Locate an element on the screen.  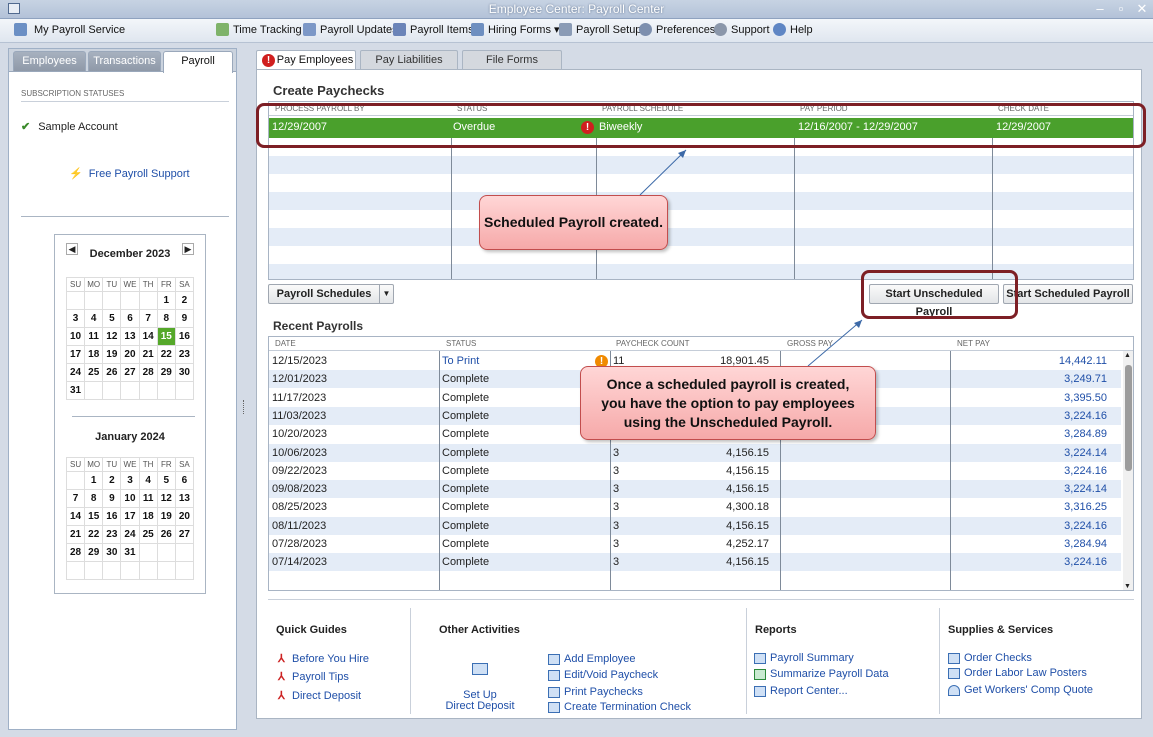
add-employee-icon is located at coordinates (554, 659).